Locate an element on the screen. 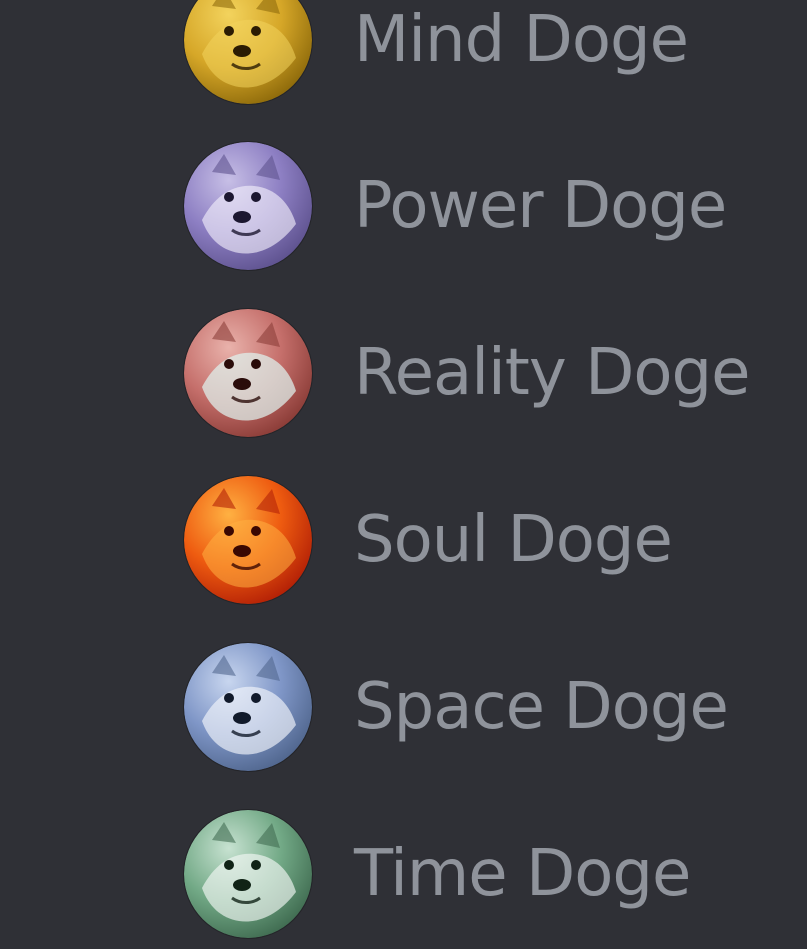 This screenshot has height=949, width=807. member-name: Mind Doge is located at coordinates (521, 40).